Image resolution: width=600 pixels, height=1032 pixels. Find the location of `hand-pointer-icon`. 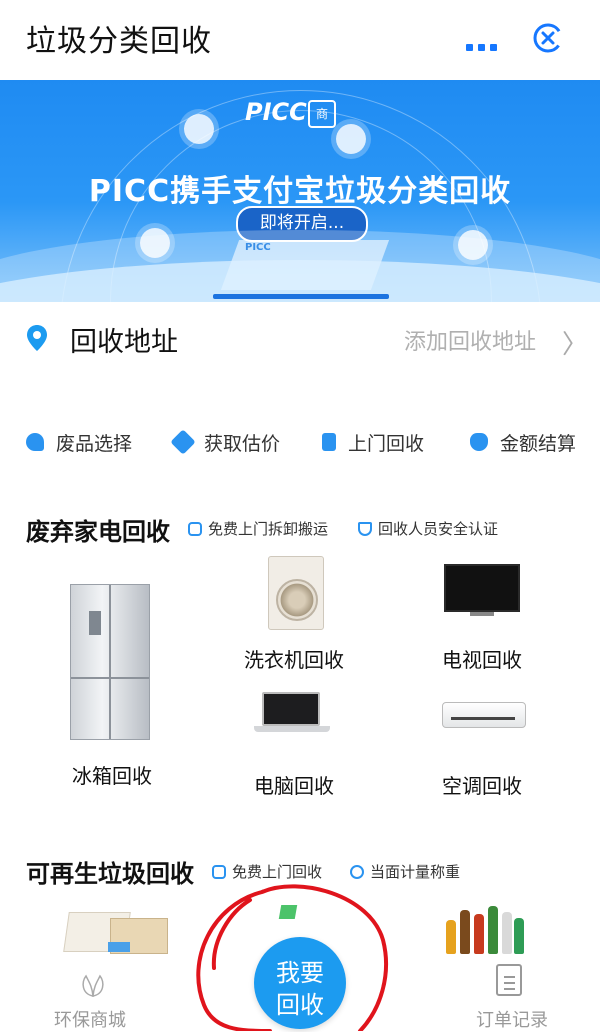

hand-pointer-icon is located at coordinates (35, 442).